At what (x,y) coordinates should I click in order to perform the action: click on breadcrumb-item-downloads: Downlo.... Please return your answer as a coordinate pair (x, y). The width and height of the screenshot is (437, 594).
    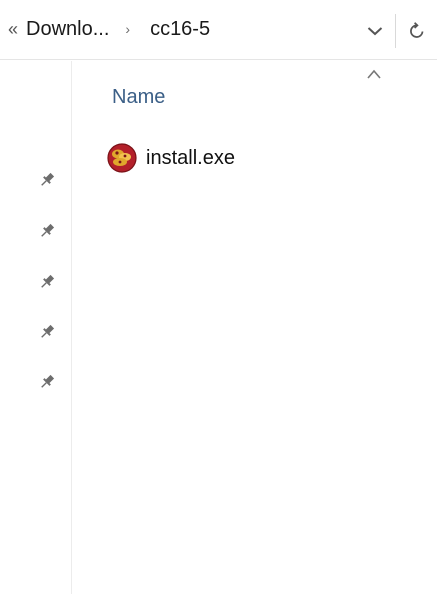
    Looking at the image, I should click on (67, 29).